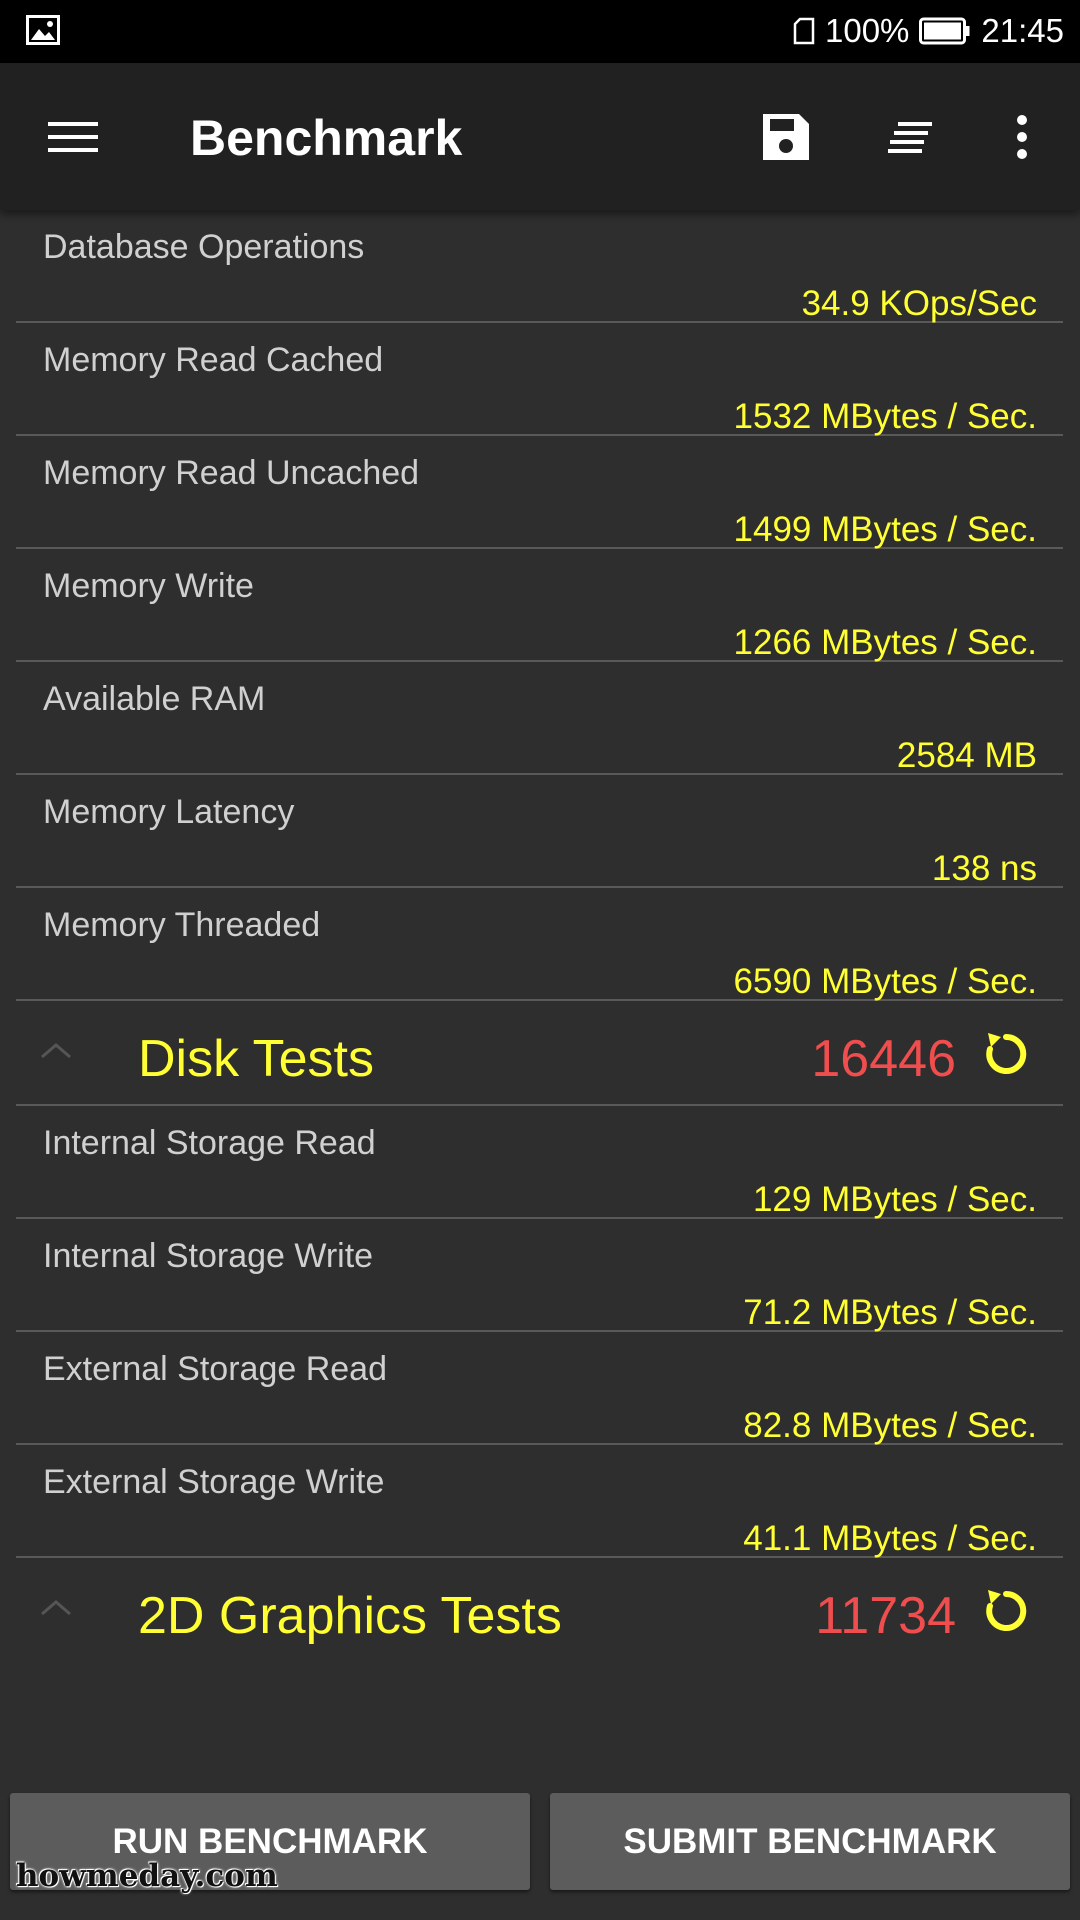 The image size is (1080, 1920). I want to click on sort-button, so click(911, 137).